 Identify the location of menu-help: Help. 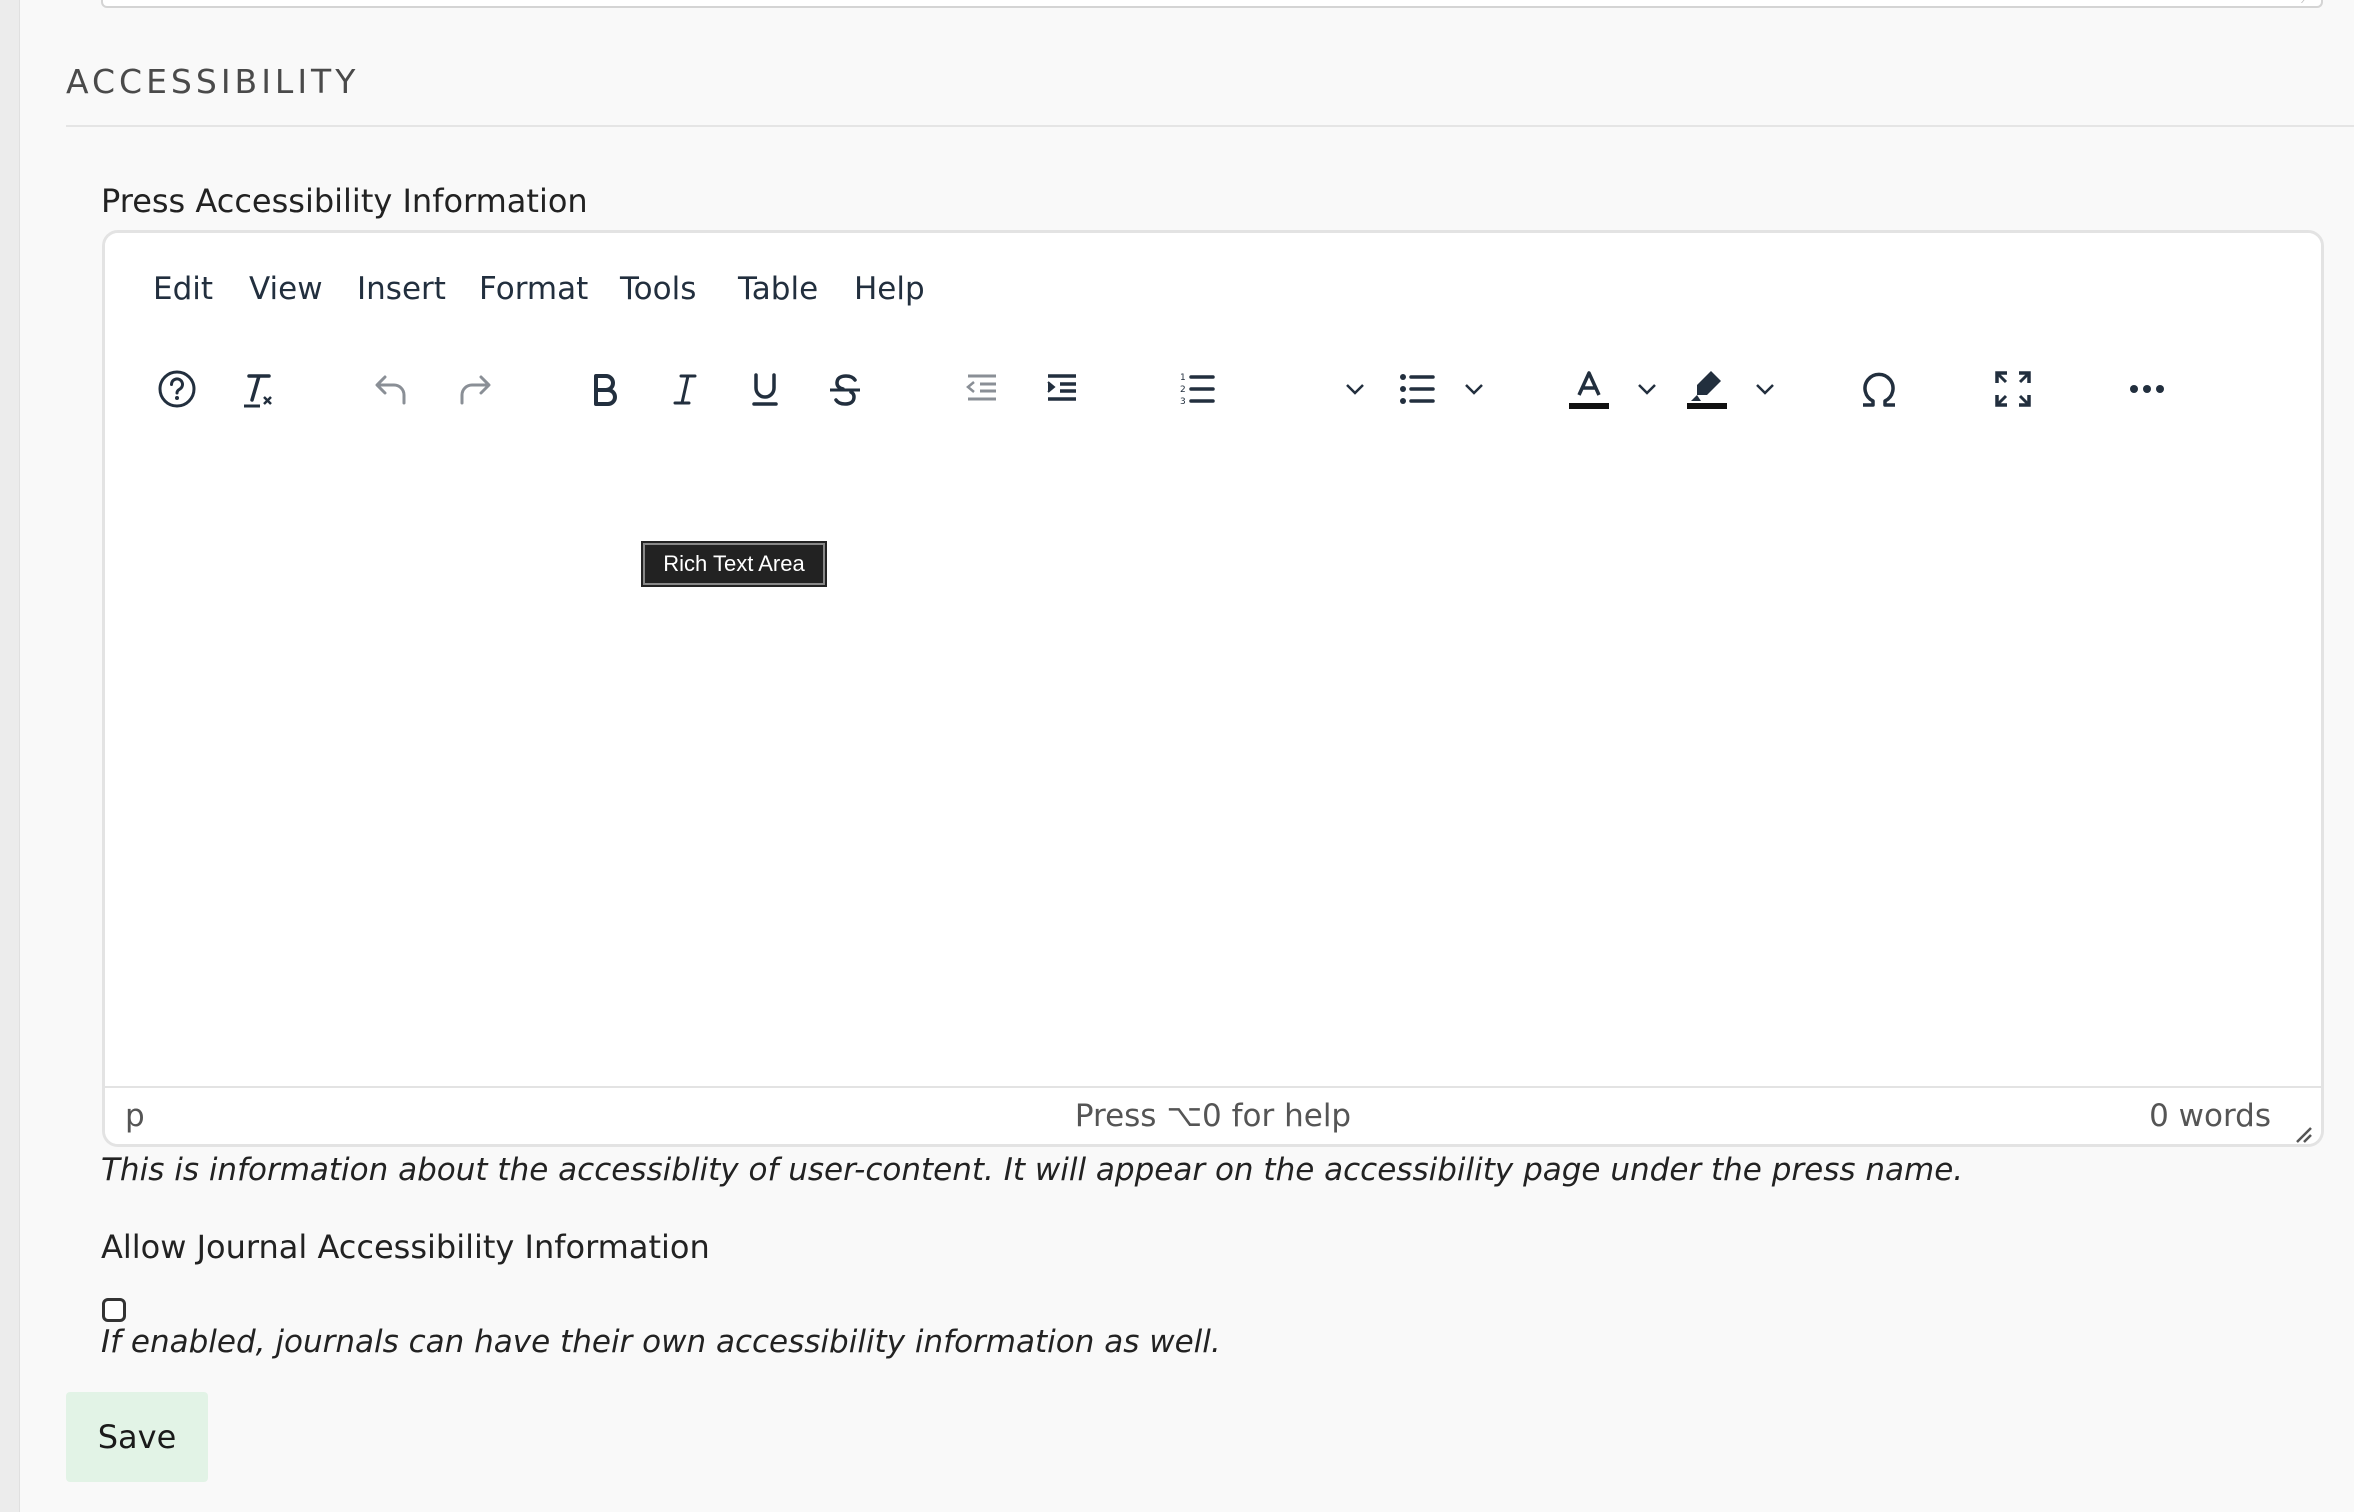
(889, 289).